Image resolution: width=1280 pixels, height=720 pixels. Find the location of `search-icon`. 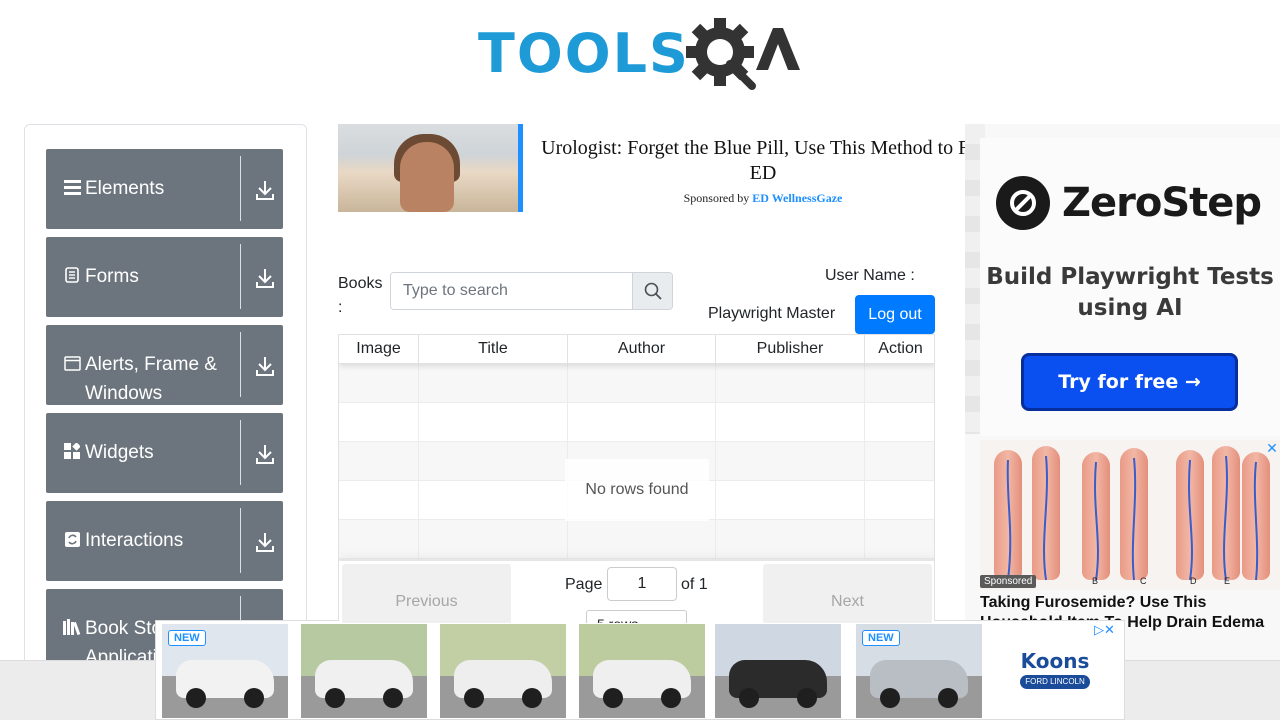

search-icon is located at coordinates (653, 291).